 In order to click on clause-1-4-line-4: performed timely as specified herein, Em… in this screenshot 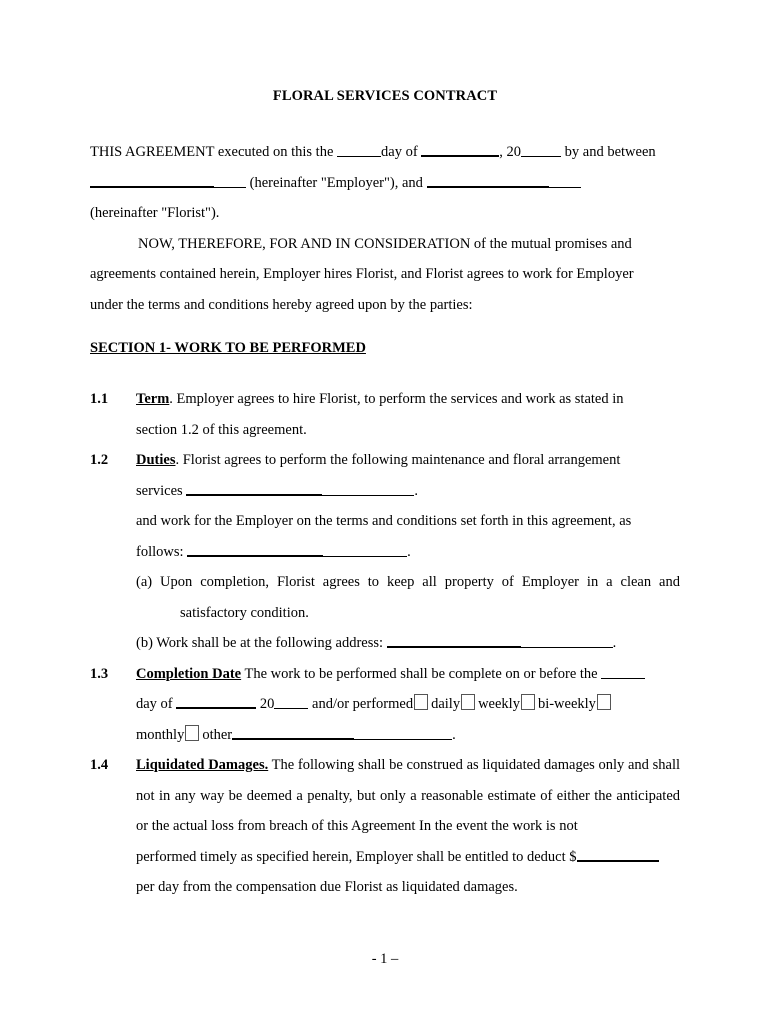, I will do `click(408, 857)`.